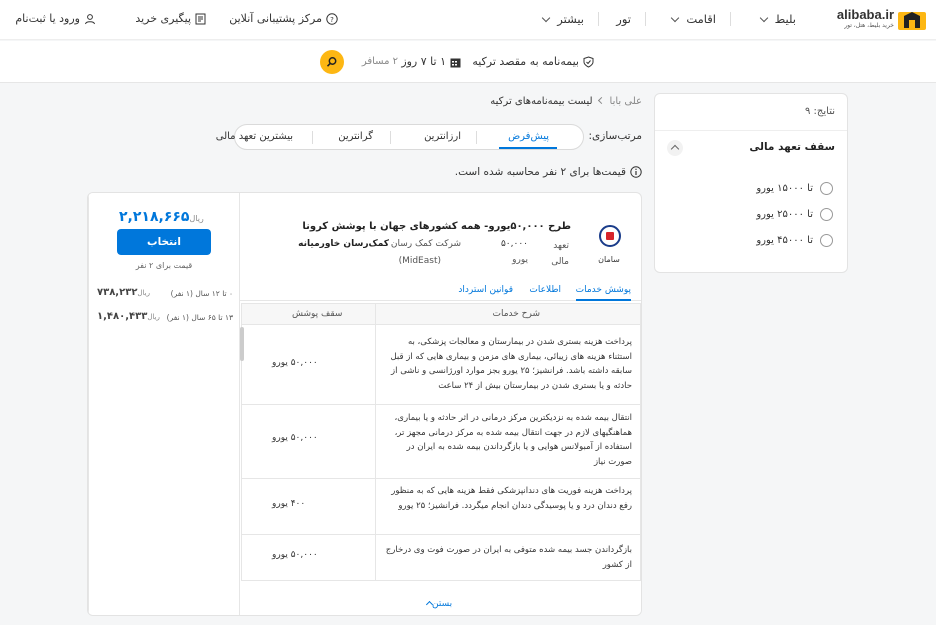 The image size is (936, 625). What do you see at coordinates (560, 262) in the screenshot?
I see `currency-label: مالی` at bounding box center [560, 262].